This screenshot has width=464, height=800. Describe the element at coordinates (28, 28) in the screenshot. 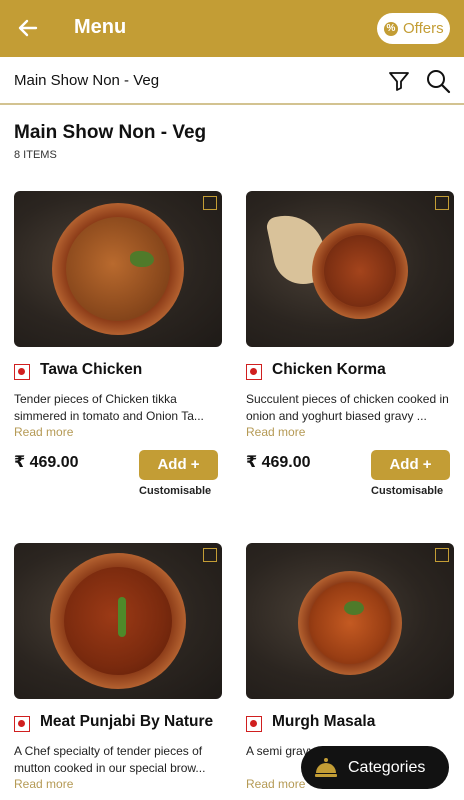

I see `back-arrow-icon` at that location.